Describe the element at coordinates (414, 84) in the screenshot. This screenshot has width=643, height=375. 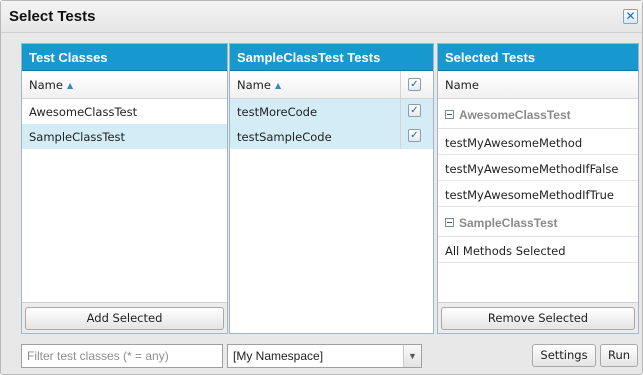
I see `select-all-checkbox: ✓` at that location.